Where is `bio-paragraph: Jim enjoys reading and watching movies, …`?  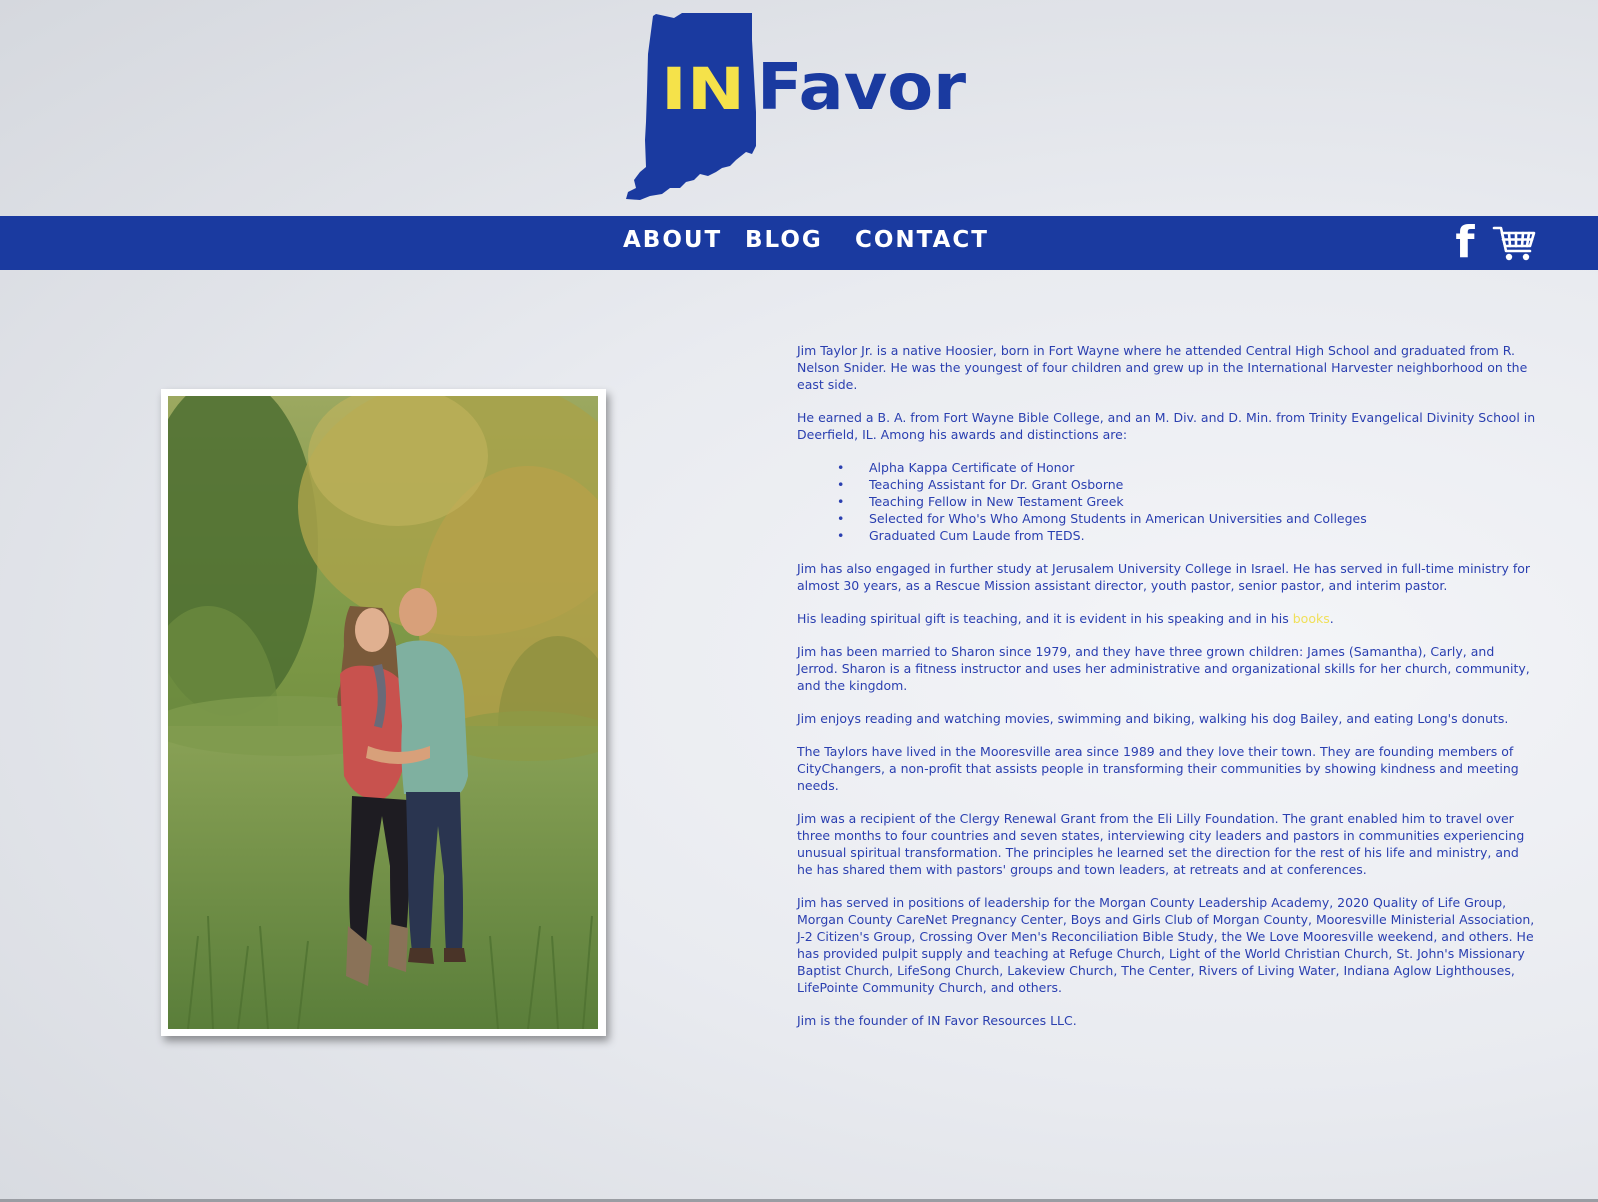
bio-paragraph: Jim enjoys reading and watching movies, … is located at coordinates (1153, 718).